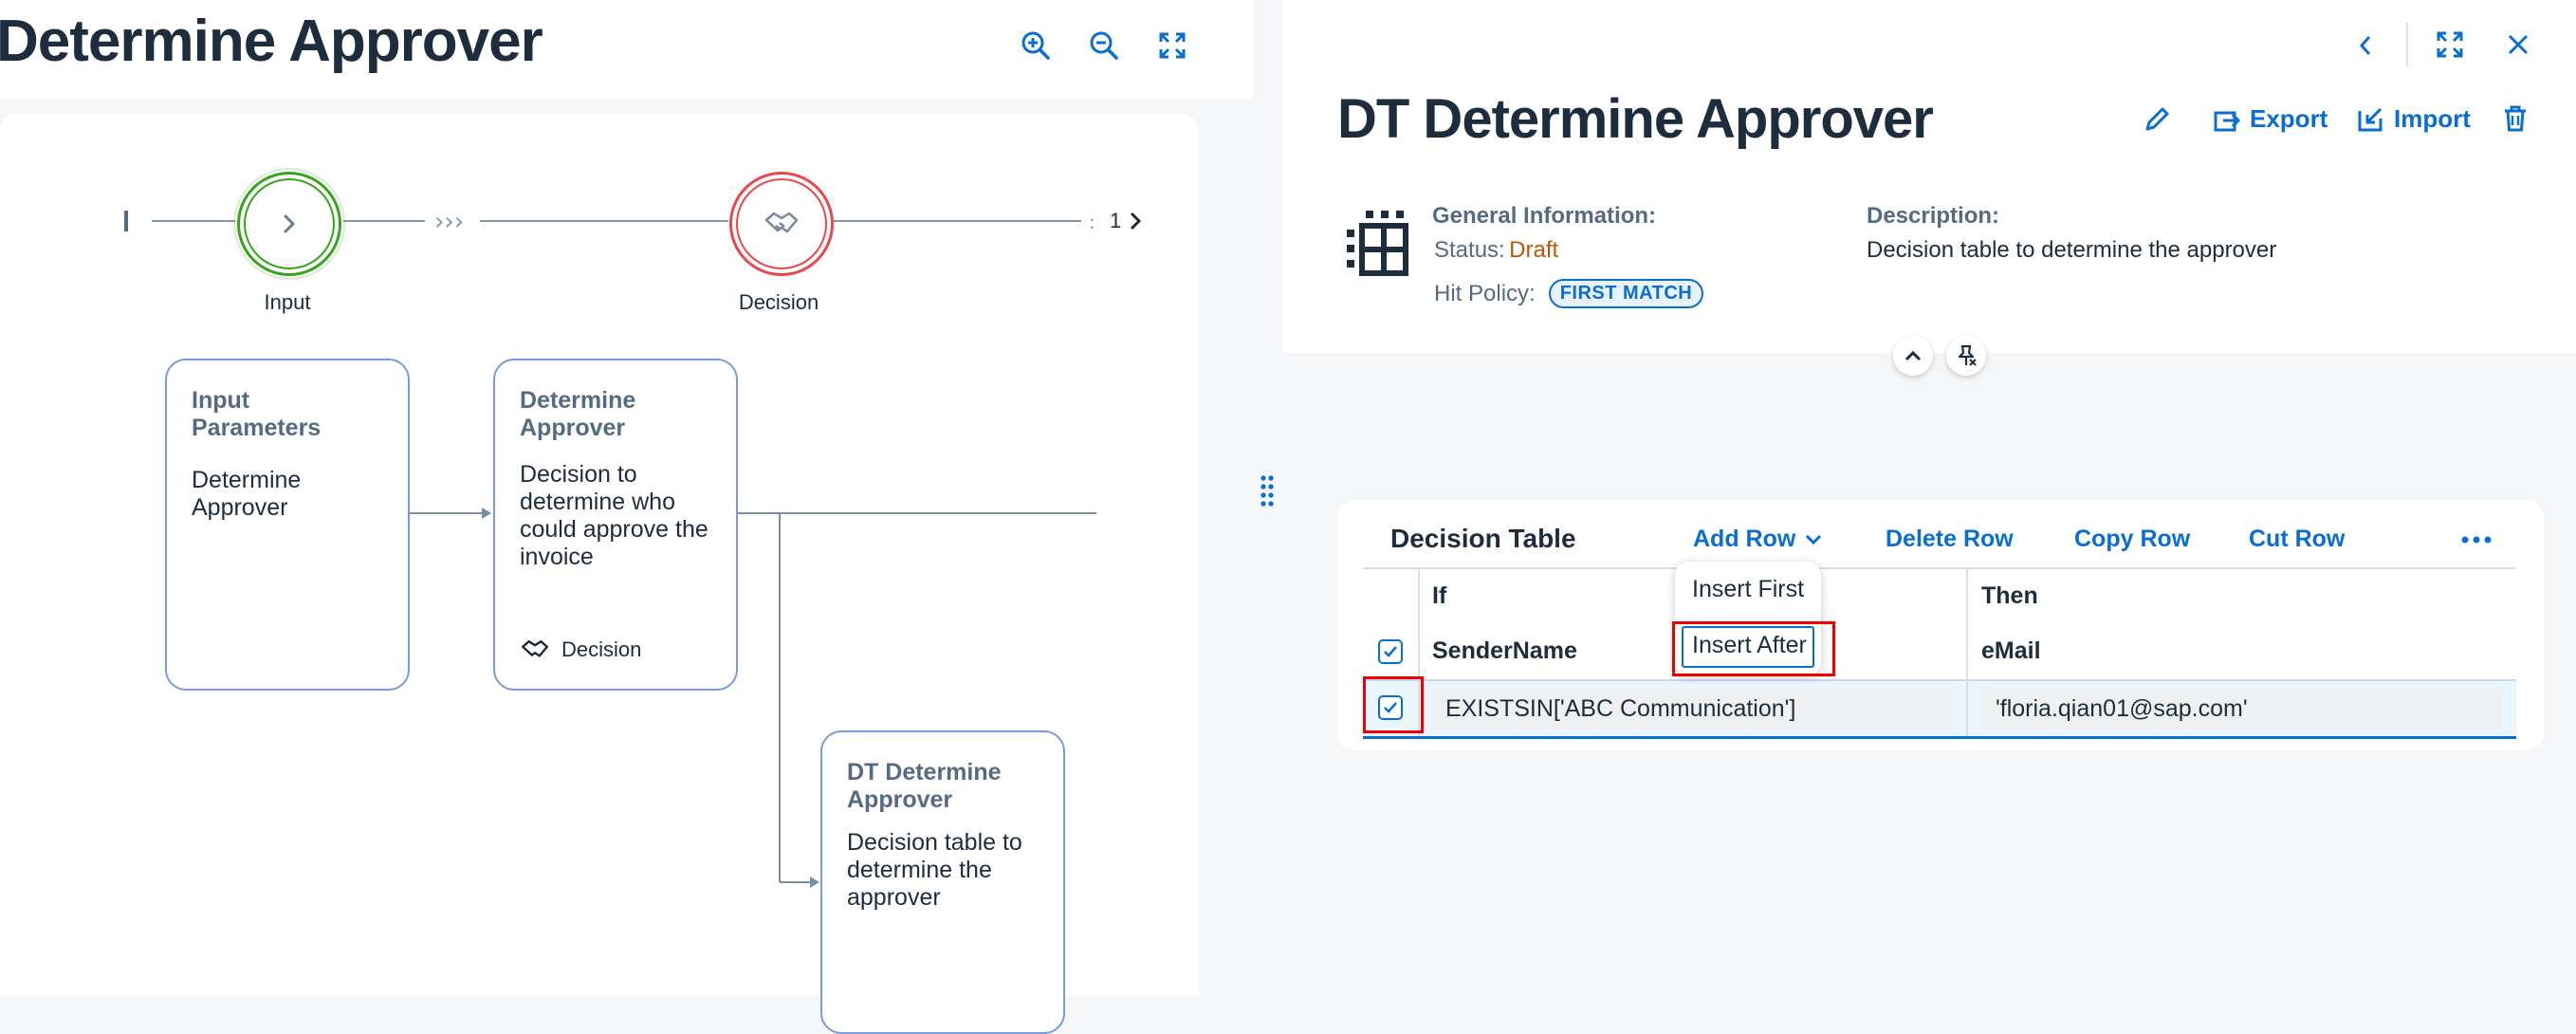 The image size is (2576, 1034). What do you see at coordinates (287, 302) in the screenshot?
I see `input-stage-label: Input` at bounding box center [287, 302].